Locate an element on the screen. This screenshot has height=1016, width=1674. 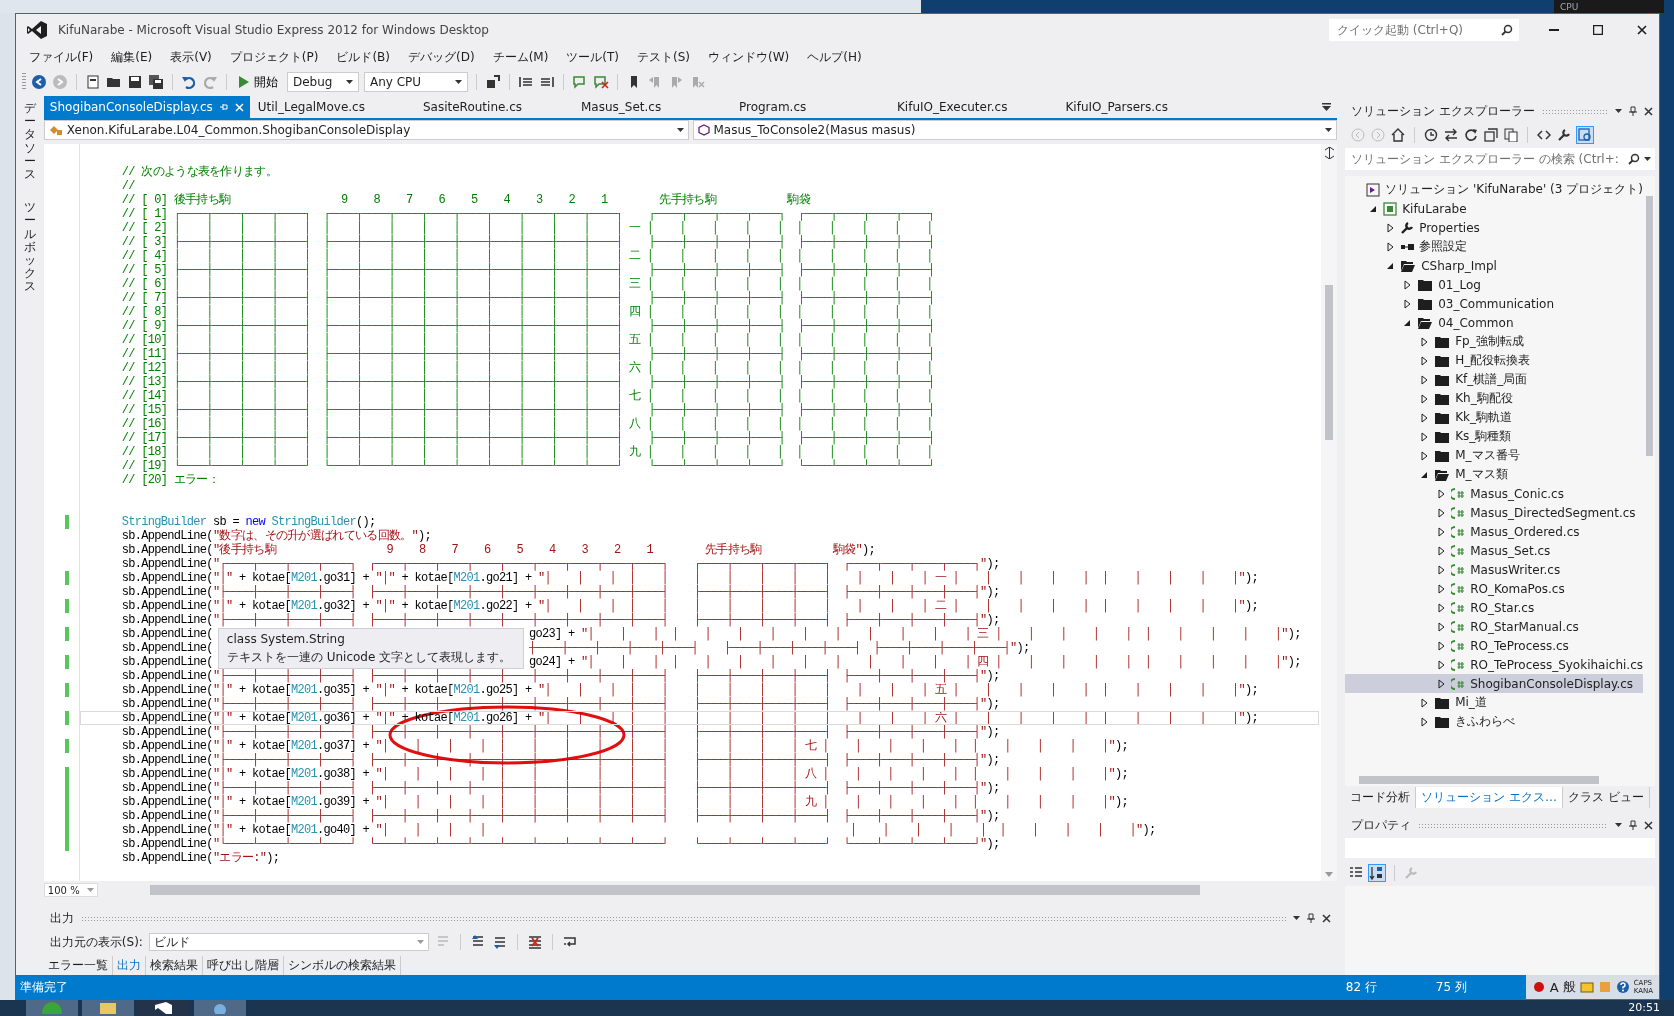
comment-icon is located at coordinates (580, 82).